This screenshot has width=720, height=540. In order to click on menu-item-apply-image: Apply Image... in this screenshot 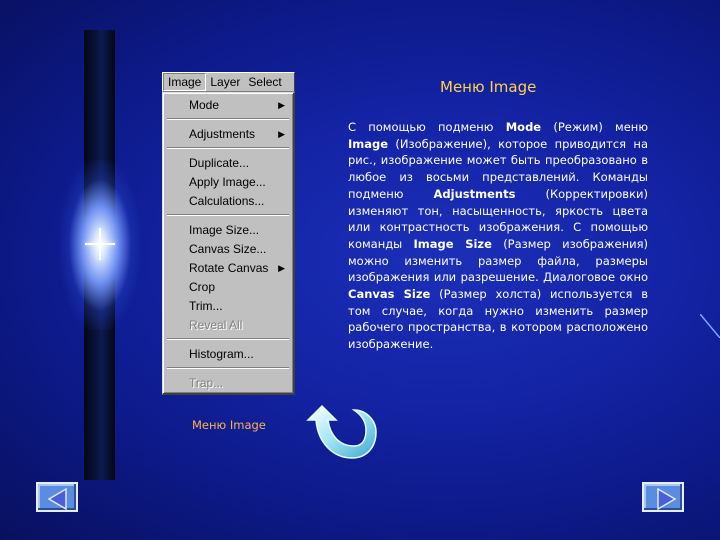, I will do `click(227, 182)`.